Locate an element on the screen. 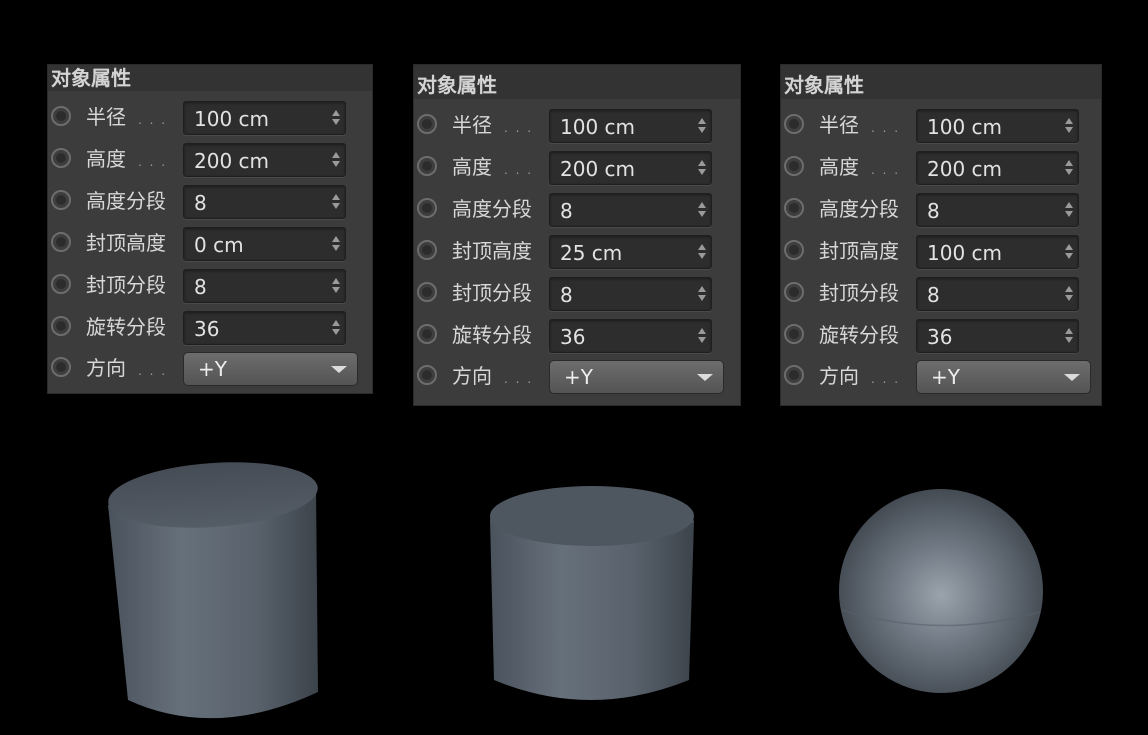 The height and width of the screenshot is (735, 1148). cylinder-rounded-cap-render is located at coordinates (592, 593).